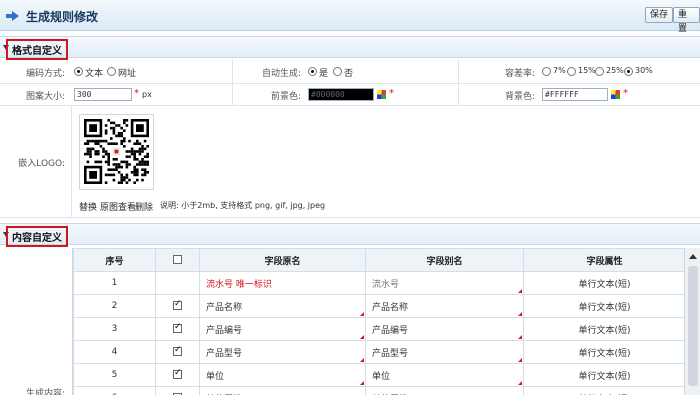 The width and height of the screenshot is (700, 395). I want to click on auto-no-radio, so click(337, 71).